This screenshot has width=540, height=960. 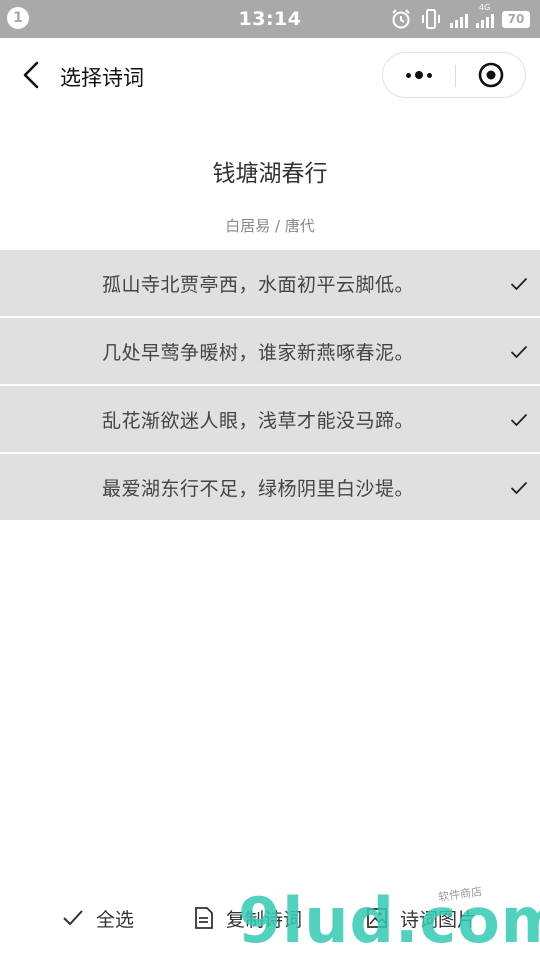 What do you see at coordinates (115, 919) in the screenshot?
I see `select-all-label: 全选` at bounding box center [115, 919].